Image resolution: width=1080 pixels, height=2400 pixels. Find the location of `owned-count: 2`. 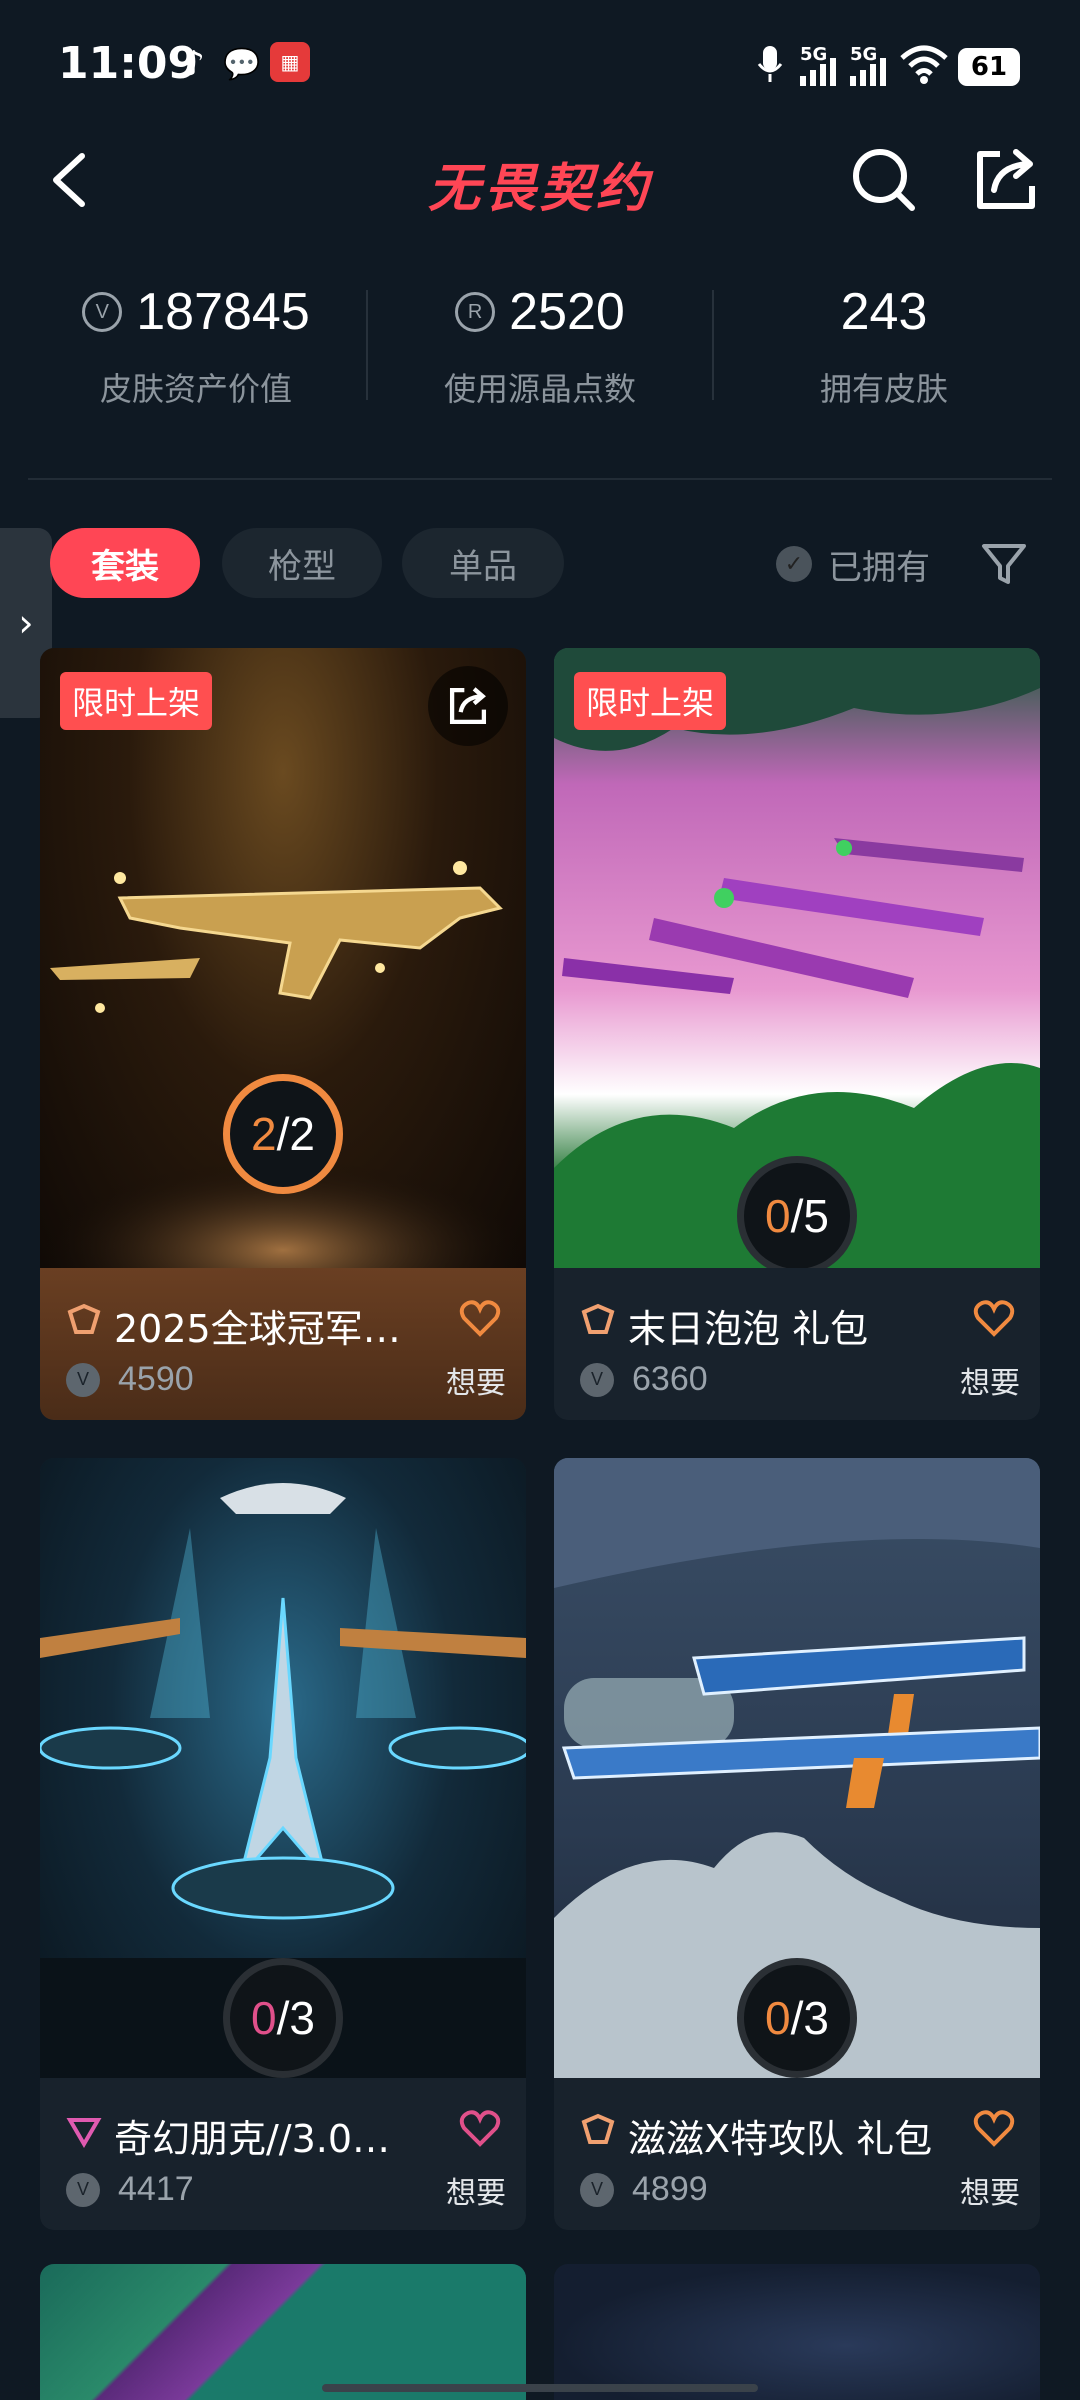

owned-count: 2 is located at coordinates (264, 1134).